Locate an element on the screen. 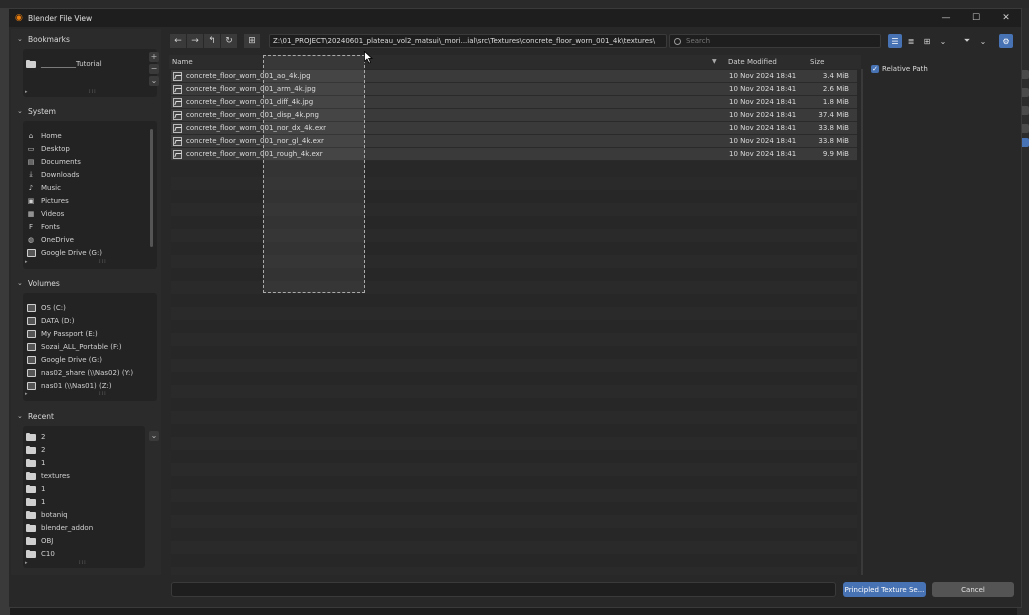 This screenshot has width=1029, height=615. sidebar-item-label: Documents is located at coordinates (61, 161).